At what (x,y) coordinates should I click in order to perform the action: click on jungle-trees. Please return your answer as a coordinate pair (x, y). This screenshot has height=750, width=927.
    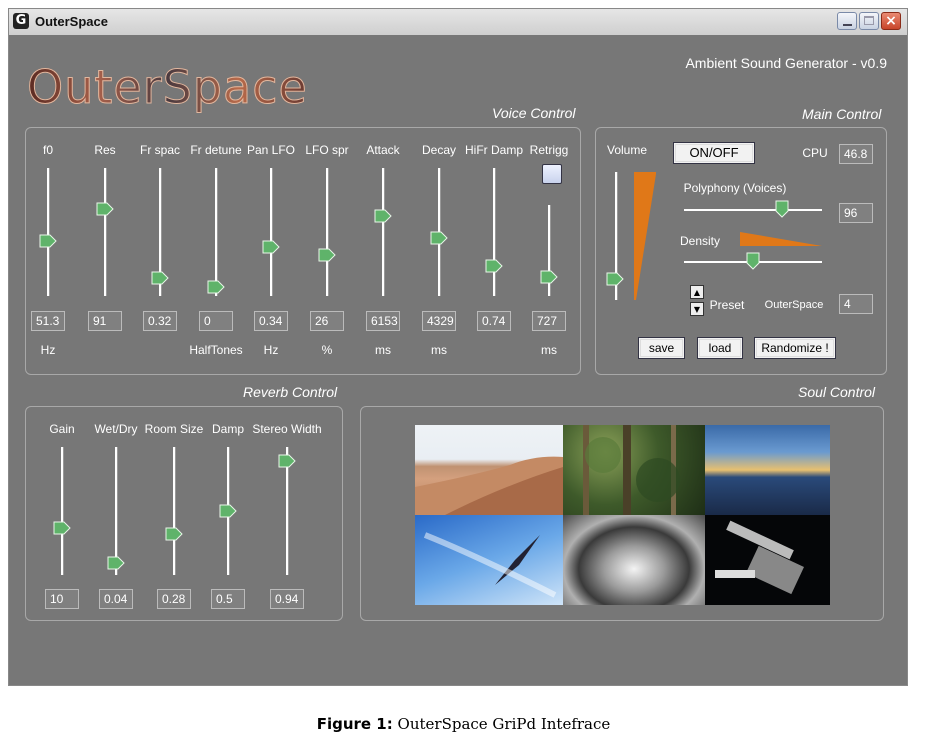
    Looking at the image, I should click on (631, 470).